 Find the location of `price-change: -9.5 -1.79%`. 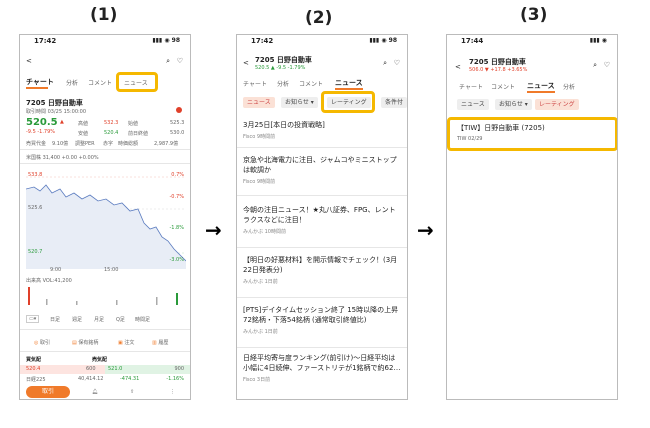

price-change: -9.5 -1.79% is located at coordinates (41, 132).